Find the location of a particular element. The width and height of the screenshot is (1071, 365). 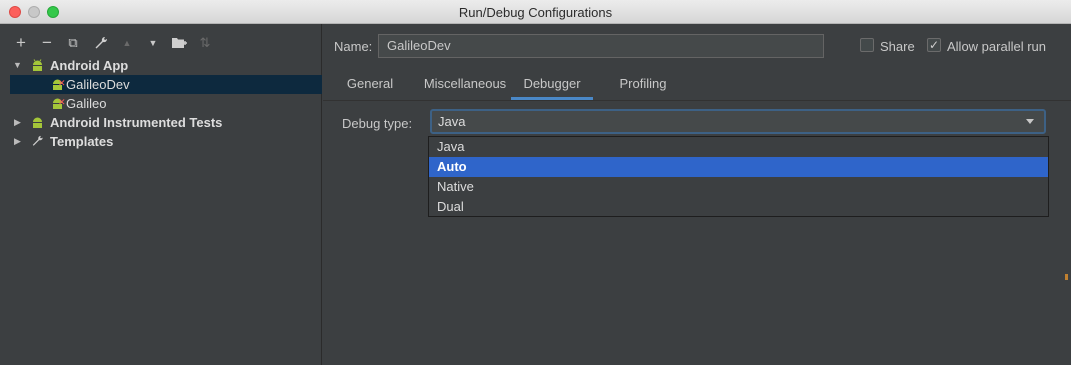

expand-arrow-icon: ▼ is located at coordinates (17, 65).